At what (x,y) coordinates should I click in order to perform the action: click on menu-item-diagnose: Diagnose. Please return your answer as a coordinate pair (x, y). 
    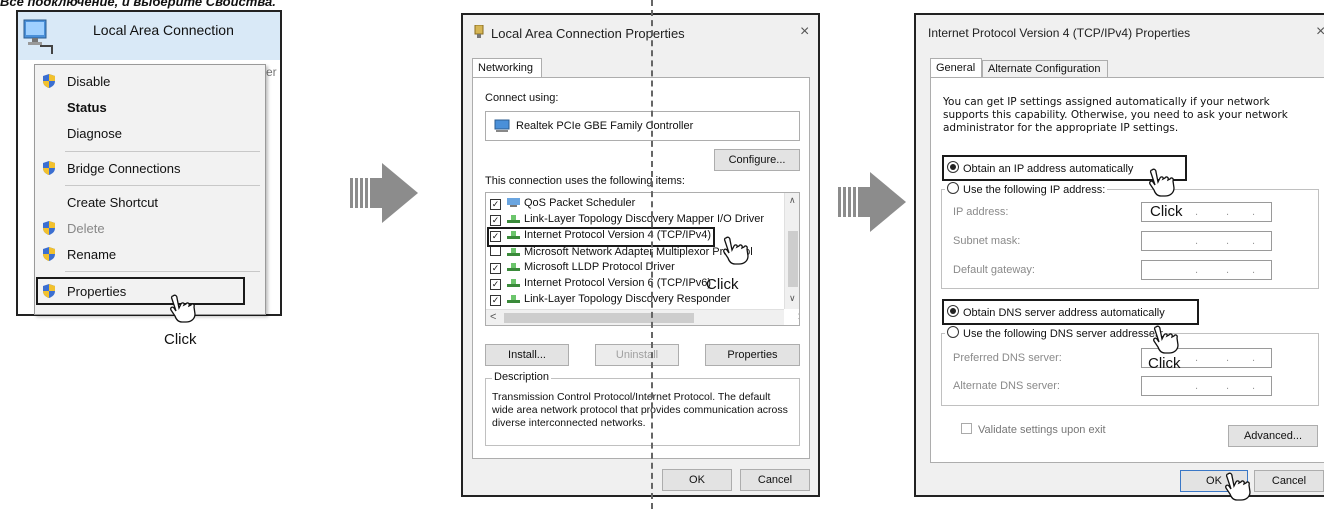
    Looking at the image, I should click on (94, 133).